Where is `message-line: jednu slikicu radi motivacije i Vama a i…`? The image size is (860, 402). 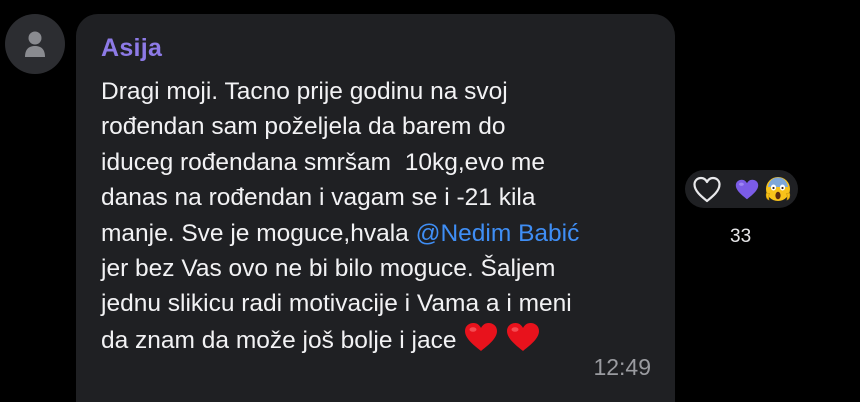 message-line: jednu slikicu radi motivacije i Vama a i… is located at coordinates (336, 304).